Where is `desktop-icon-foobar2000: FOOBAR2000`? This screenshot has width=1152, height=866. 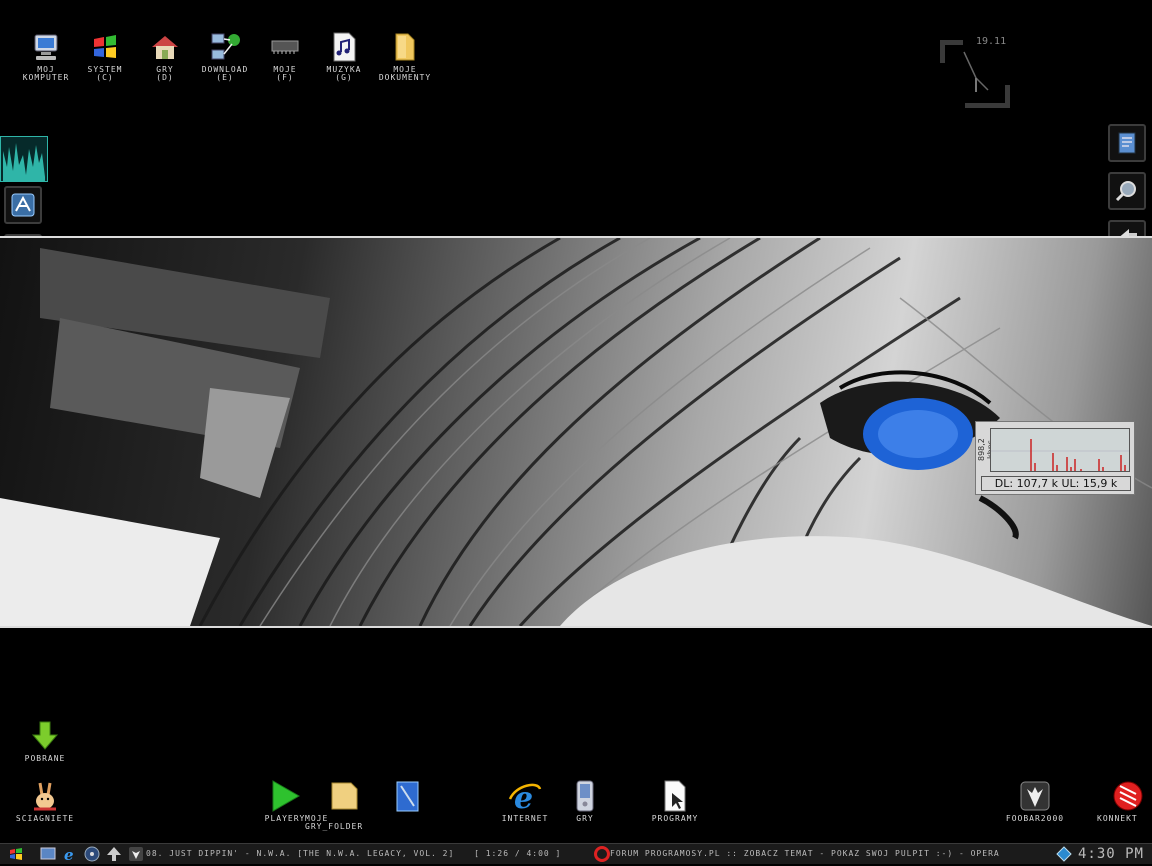
desktop-icon-foobar2000: FOOBAR2000 is located at coordinates (1035, 801).